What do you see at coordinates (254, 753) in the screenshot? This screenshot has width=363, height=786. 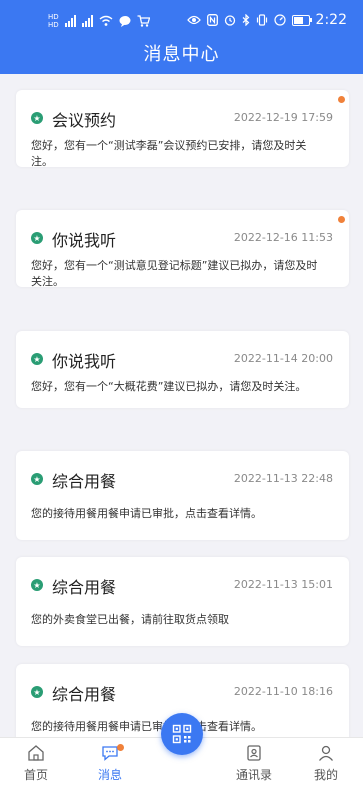 I see `contacts-icon` at bounding box center [254, 753].